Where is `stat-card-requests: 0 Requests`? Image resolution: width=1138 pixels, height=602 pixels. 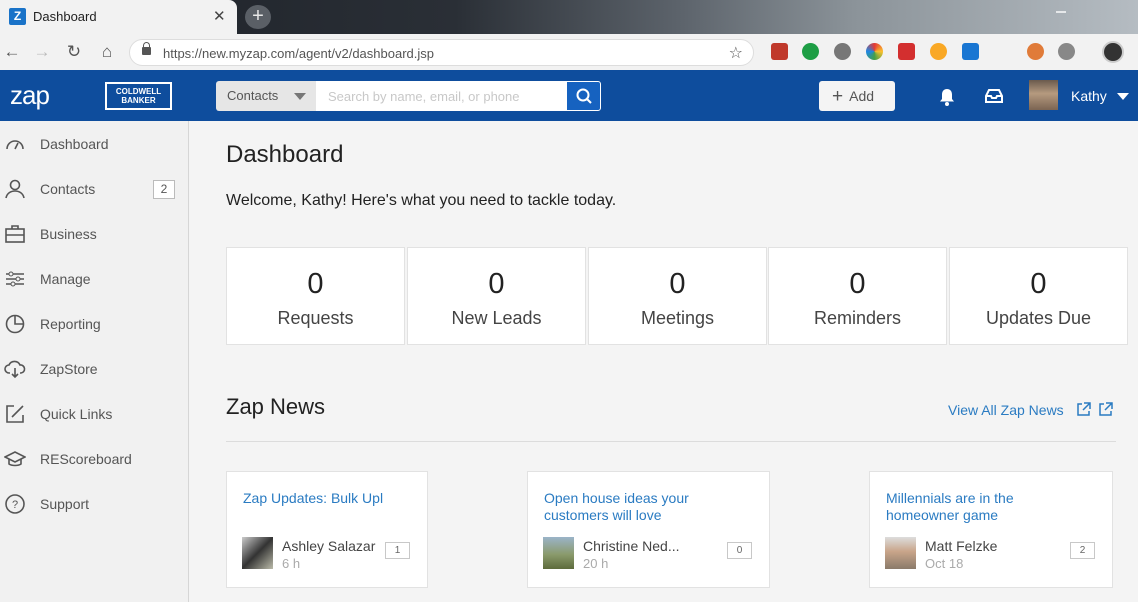
stat-card-requests: 0 Requests is located at coordinates (315, 296).